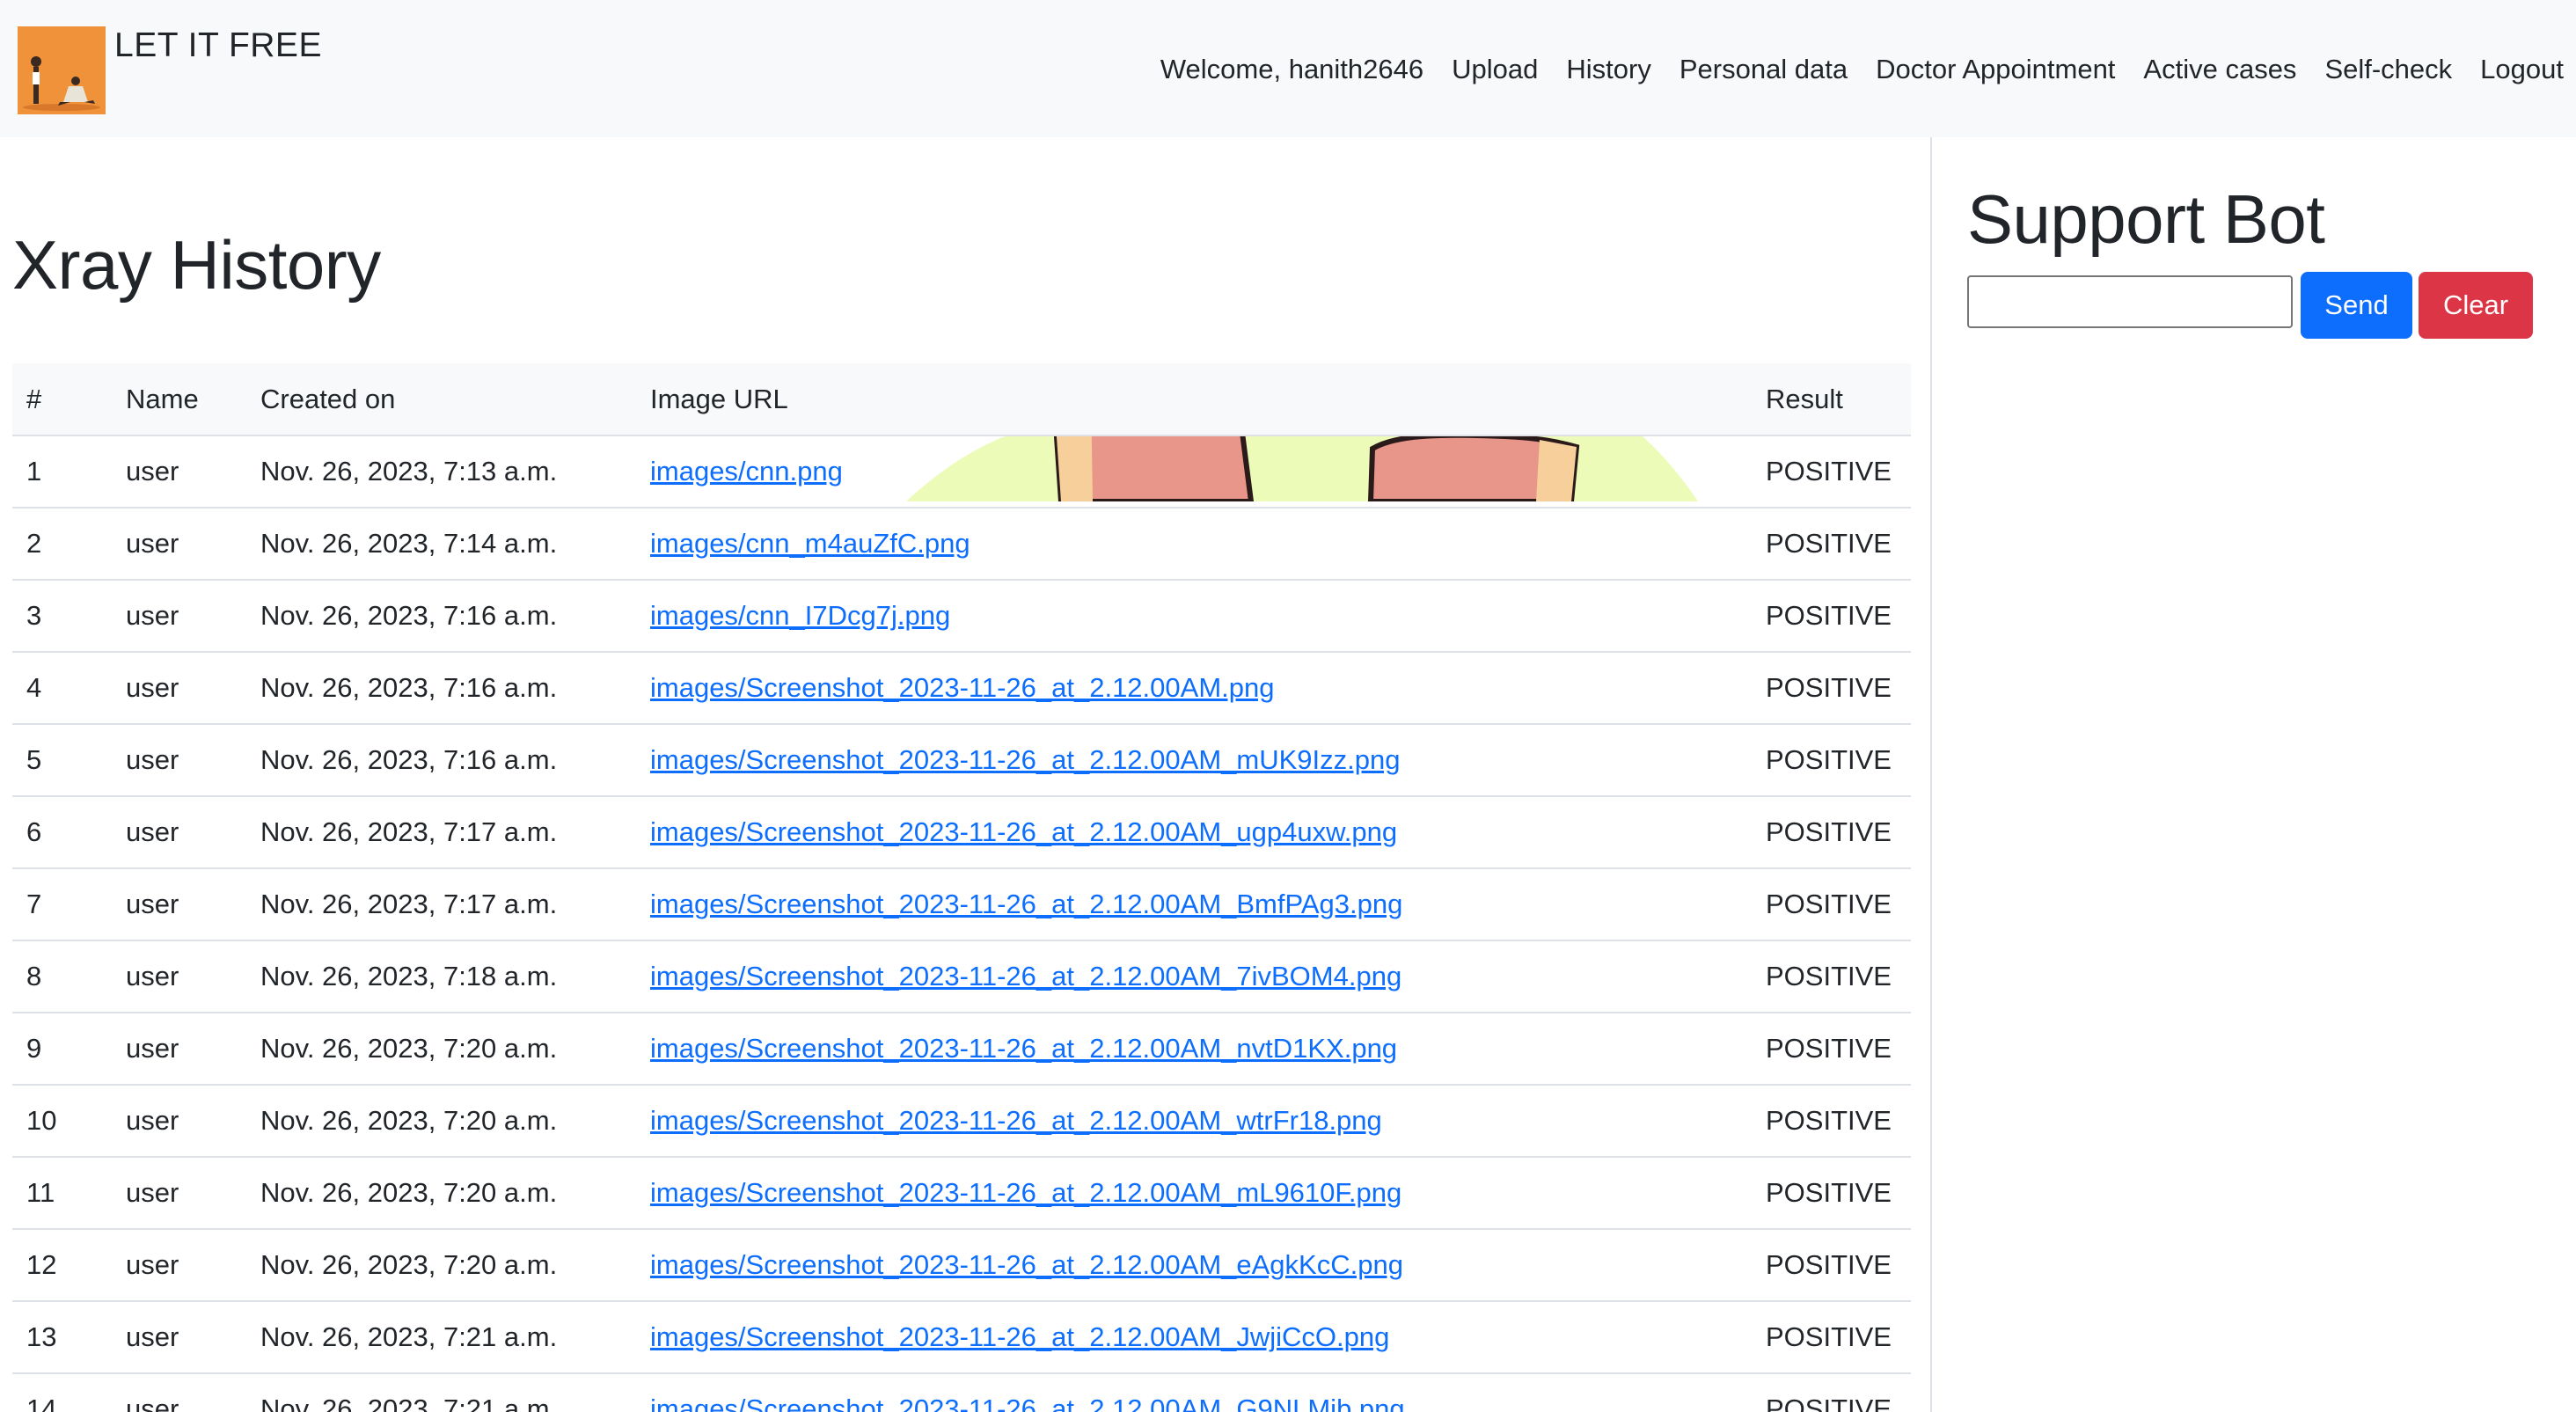 The width and height of the screenshot is (2576, 1412). Describe the element at coordinates (62, 1265) in the screenshot. I see `row-number: 12` at that location.